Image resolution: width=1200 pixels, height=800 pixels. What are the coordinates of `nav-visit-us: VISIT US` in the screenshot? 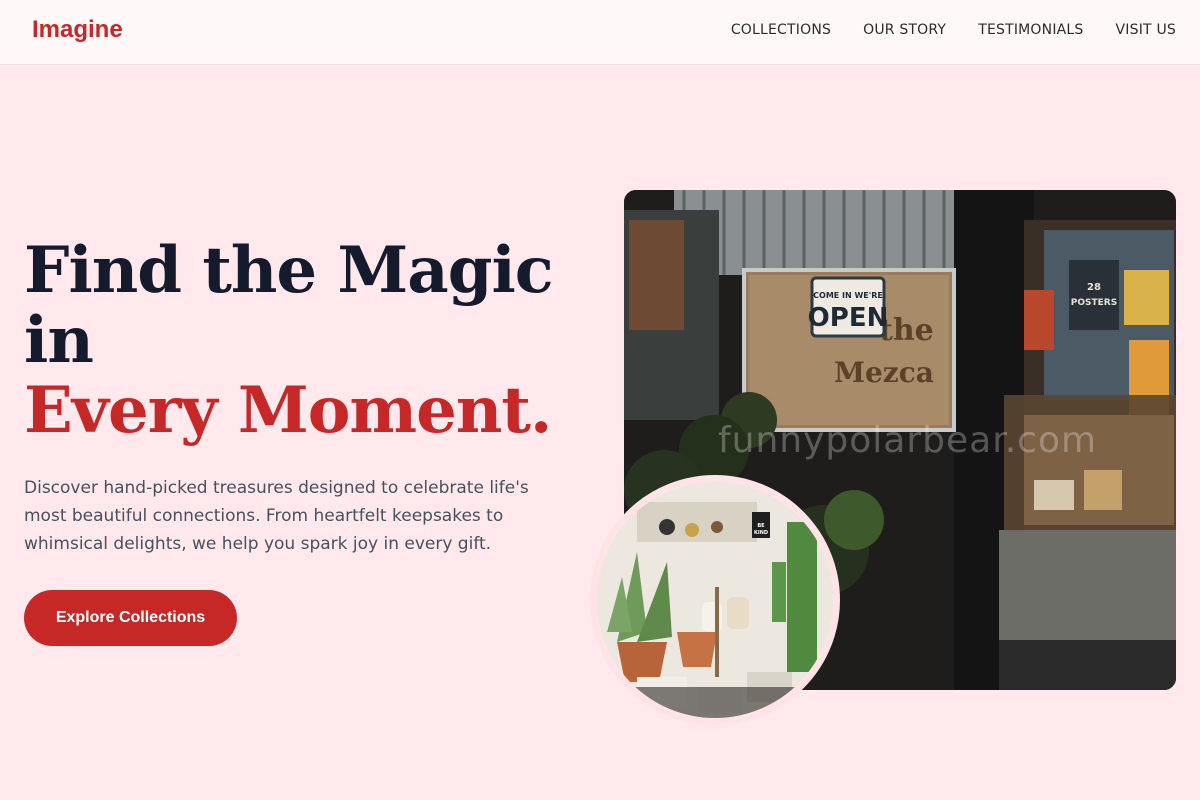 It's located at (1146, 30).